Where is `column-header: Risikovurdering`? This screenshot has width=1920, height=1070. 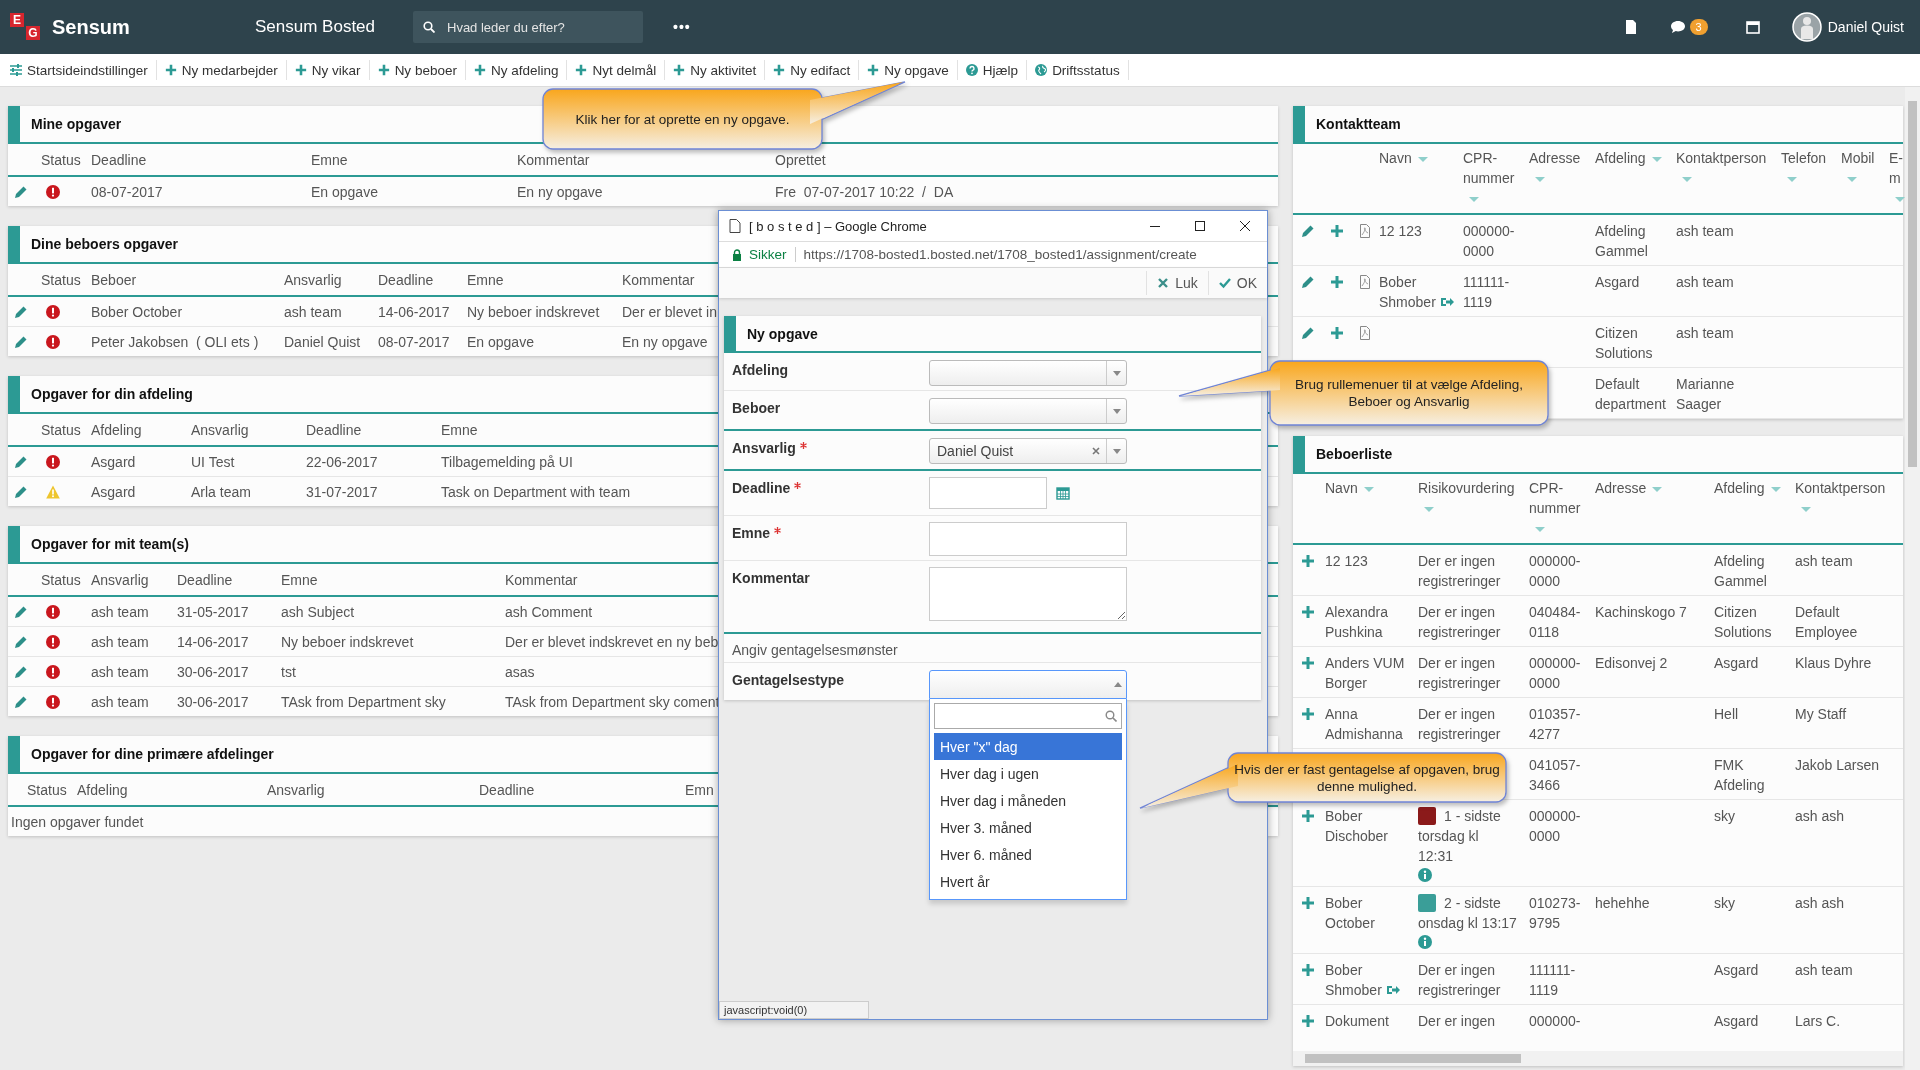
column-header: Risikovurdering is located at coordinates (1466, 488).